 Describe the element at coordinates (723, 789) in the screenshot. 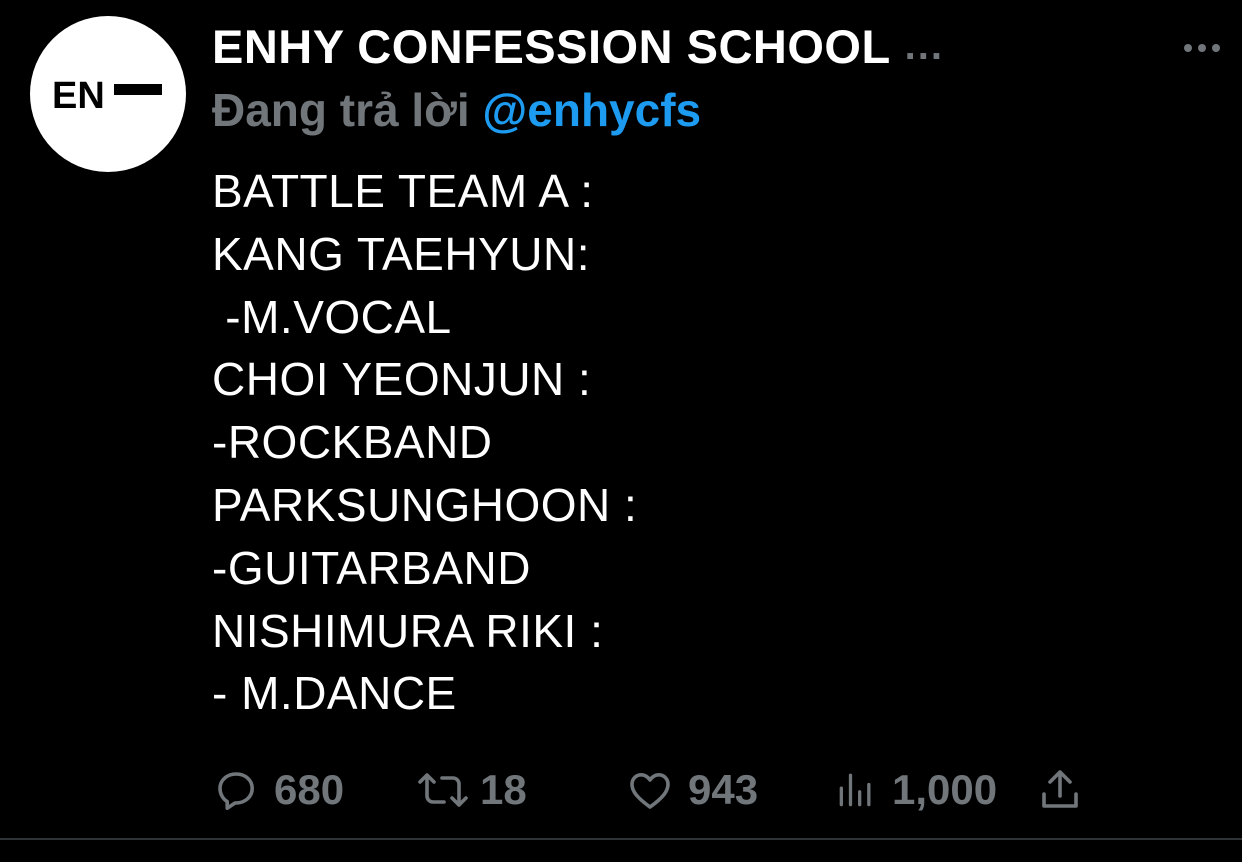

I see `like-count: 943` at that location.